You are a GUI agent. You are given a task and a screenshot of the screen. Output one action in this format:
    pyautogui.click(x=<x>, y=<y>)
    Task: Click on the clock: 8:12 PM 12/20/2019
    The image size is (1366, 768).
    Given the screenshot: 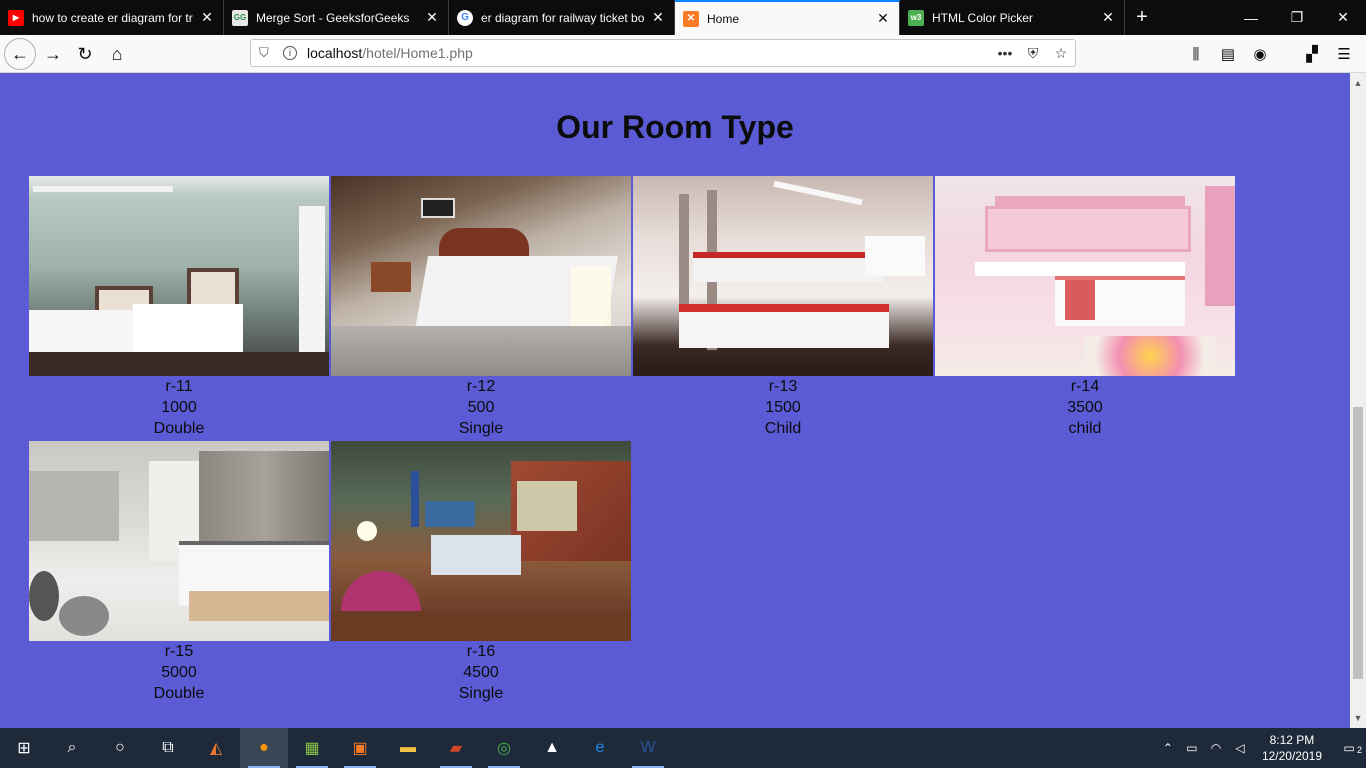 What is the action you would take?
    pyautogui.click(x=1292, y=748)
    